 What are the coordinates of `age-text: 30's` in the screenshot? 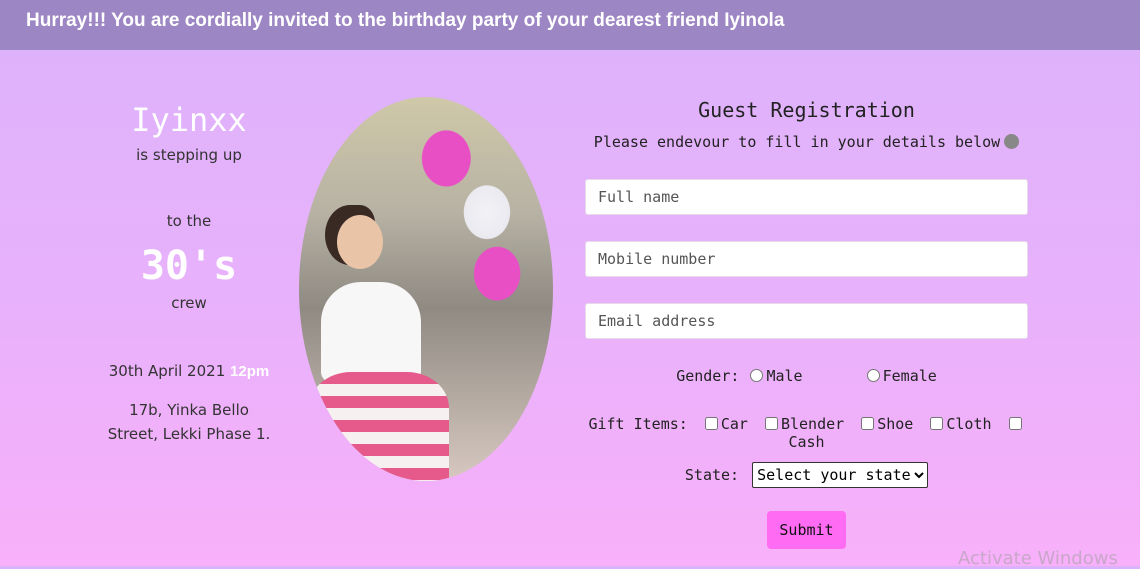 It's located at (189, 266).